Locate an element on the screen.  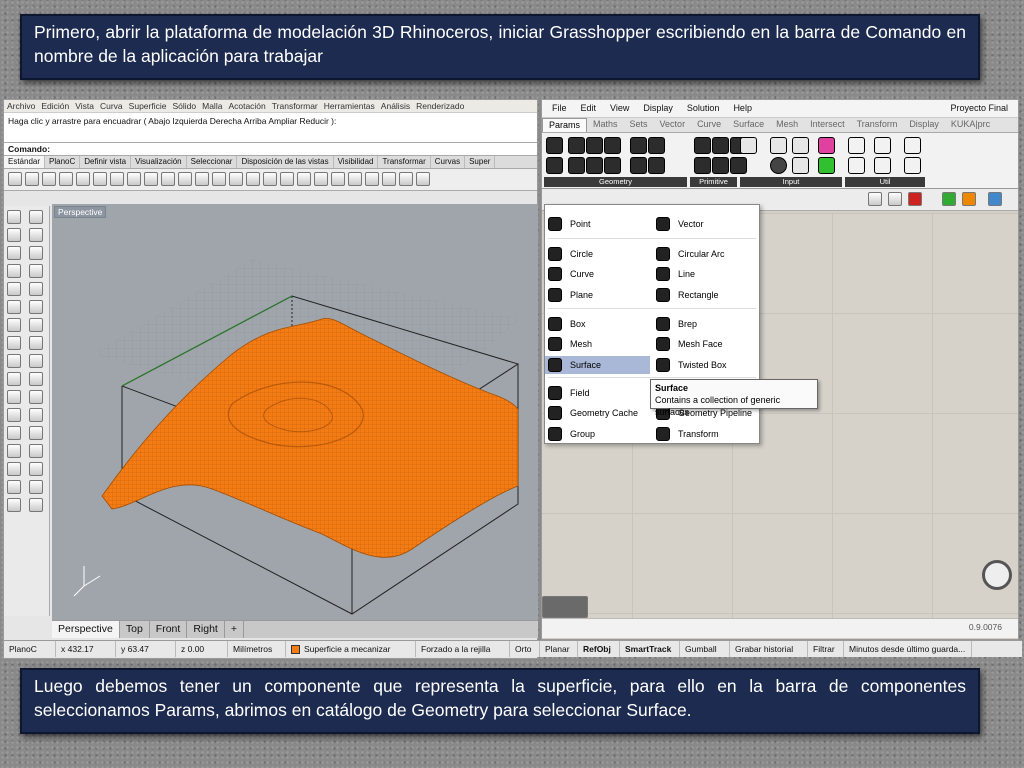
gh-menu-solution: Solution is located at coordinates (703, 108).